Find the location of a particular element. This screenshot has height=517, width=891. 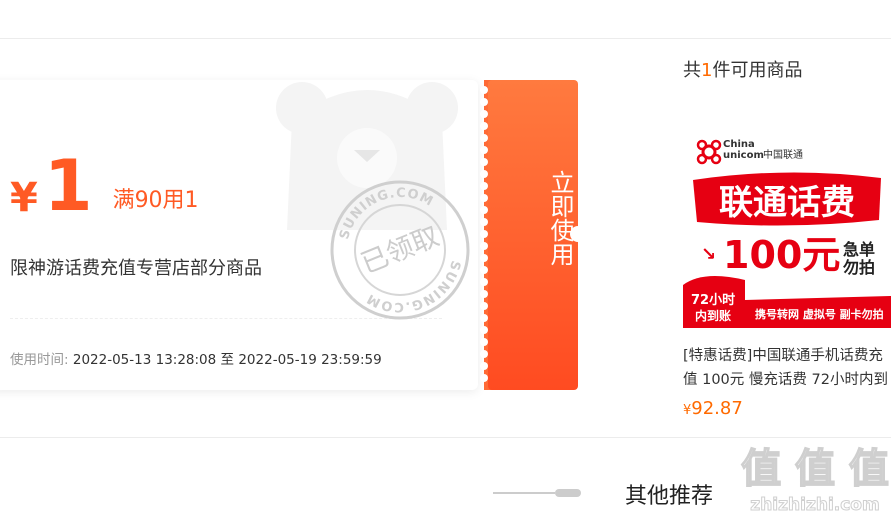

product-price: ¥92.87 is located at coordinates (713, 408).